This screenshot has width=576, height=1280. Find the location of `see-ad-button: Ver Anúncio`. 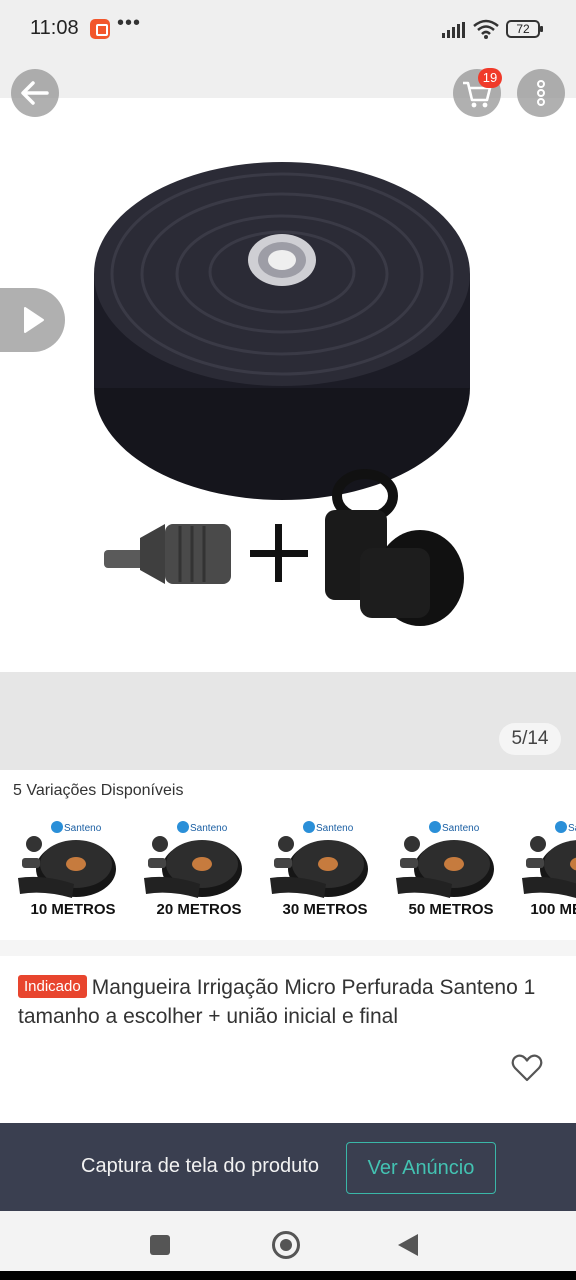

see-ad-button: Ver Anúncio is located at coordinates (421, 1168).